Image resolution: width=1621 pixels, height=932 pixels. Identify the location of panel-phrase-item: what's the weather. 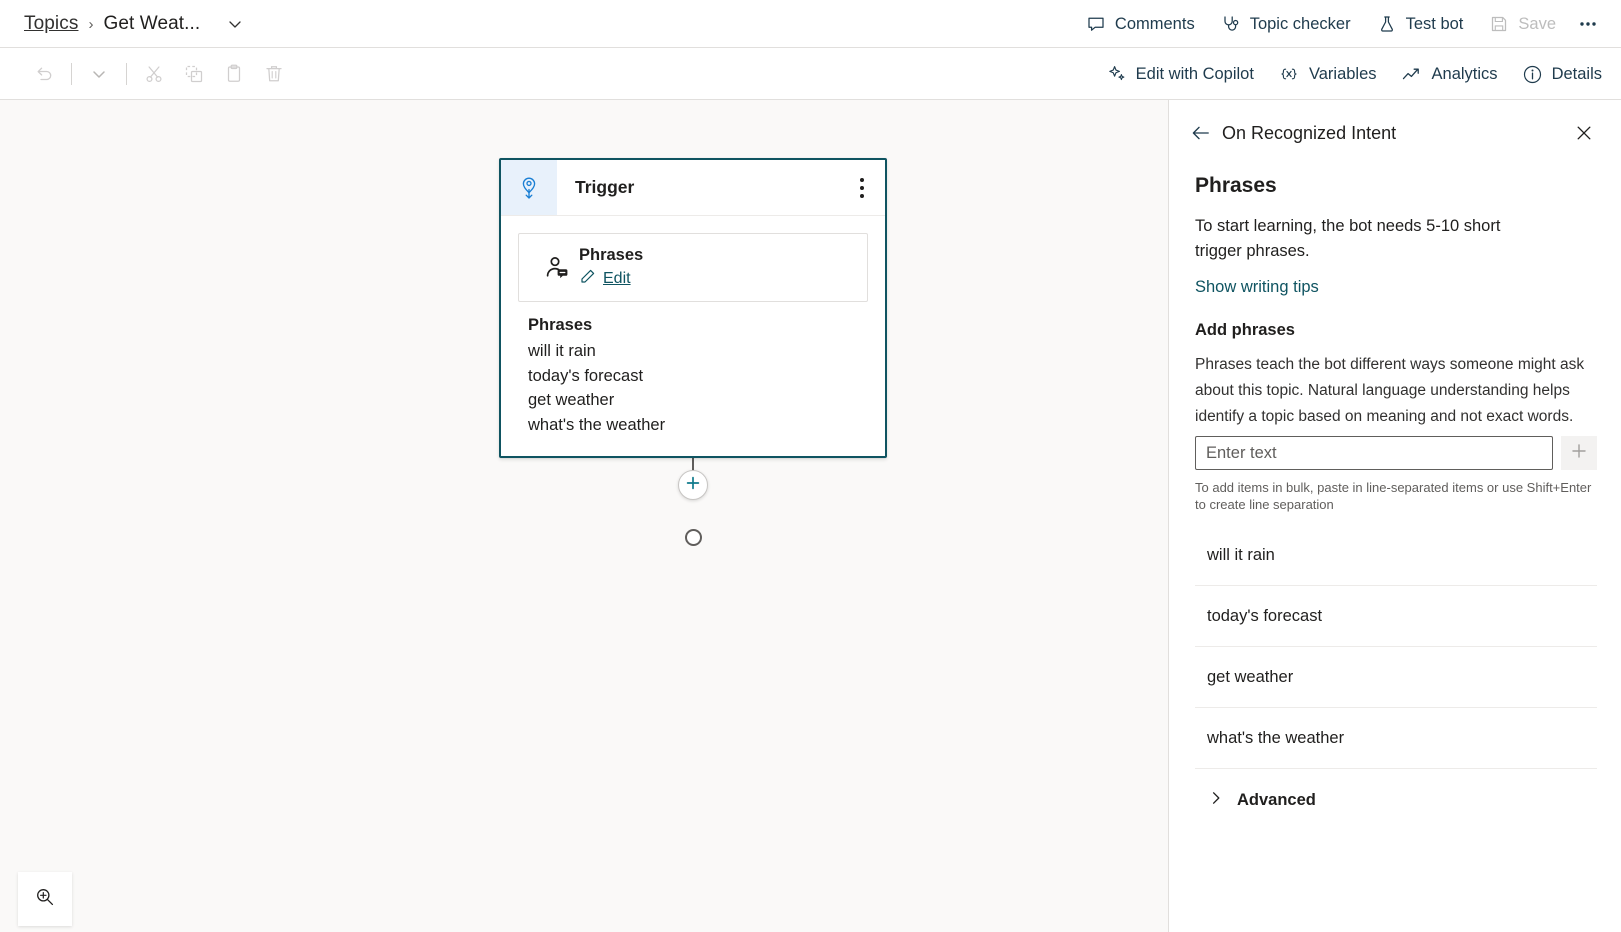
(1396, 738).